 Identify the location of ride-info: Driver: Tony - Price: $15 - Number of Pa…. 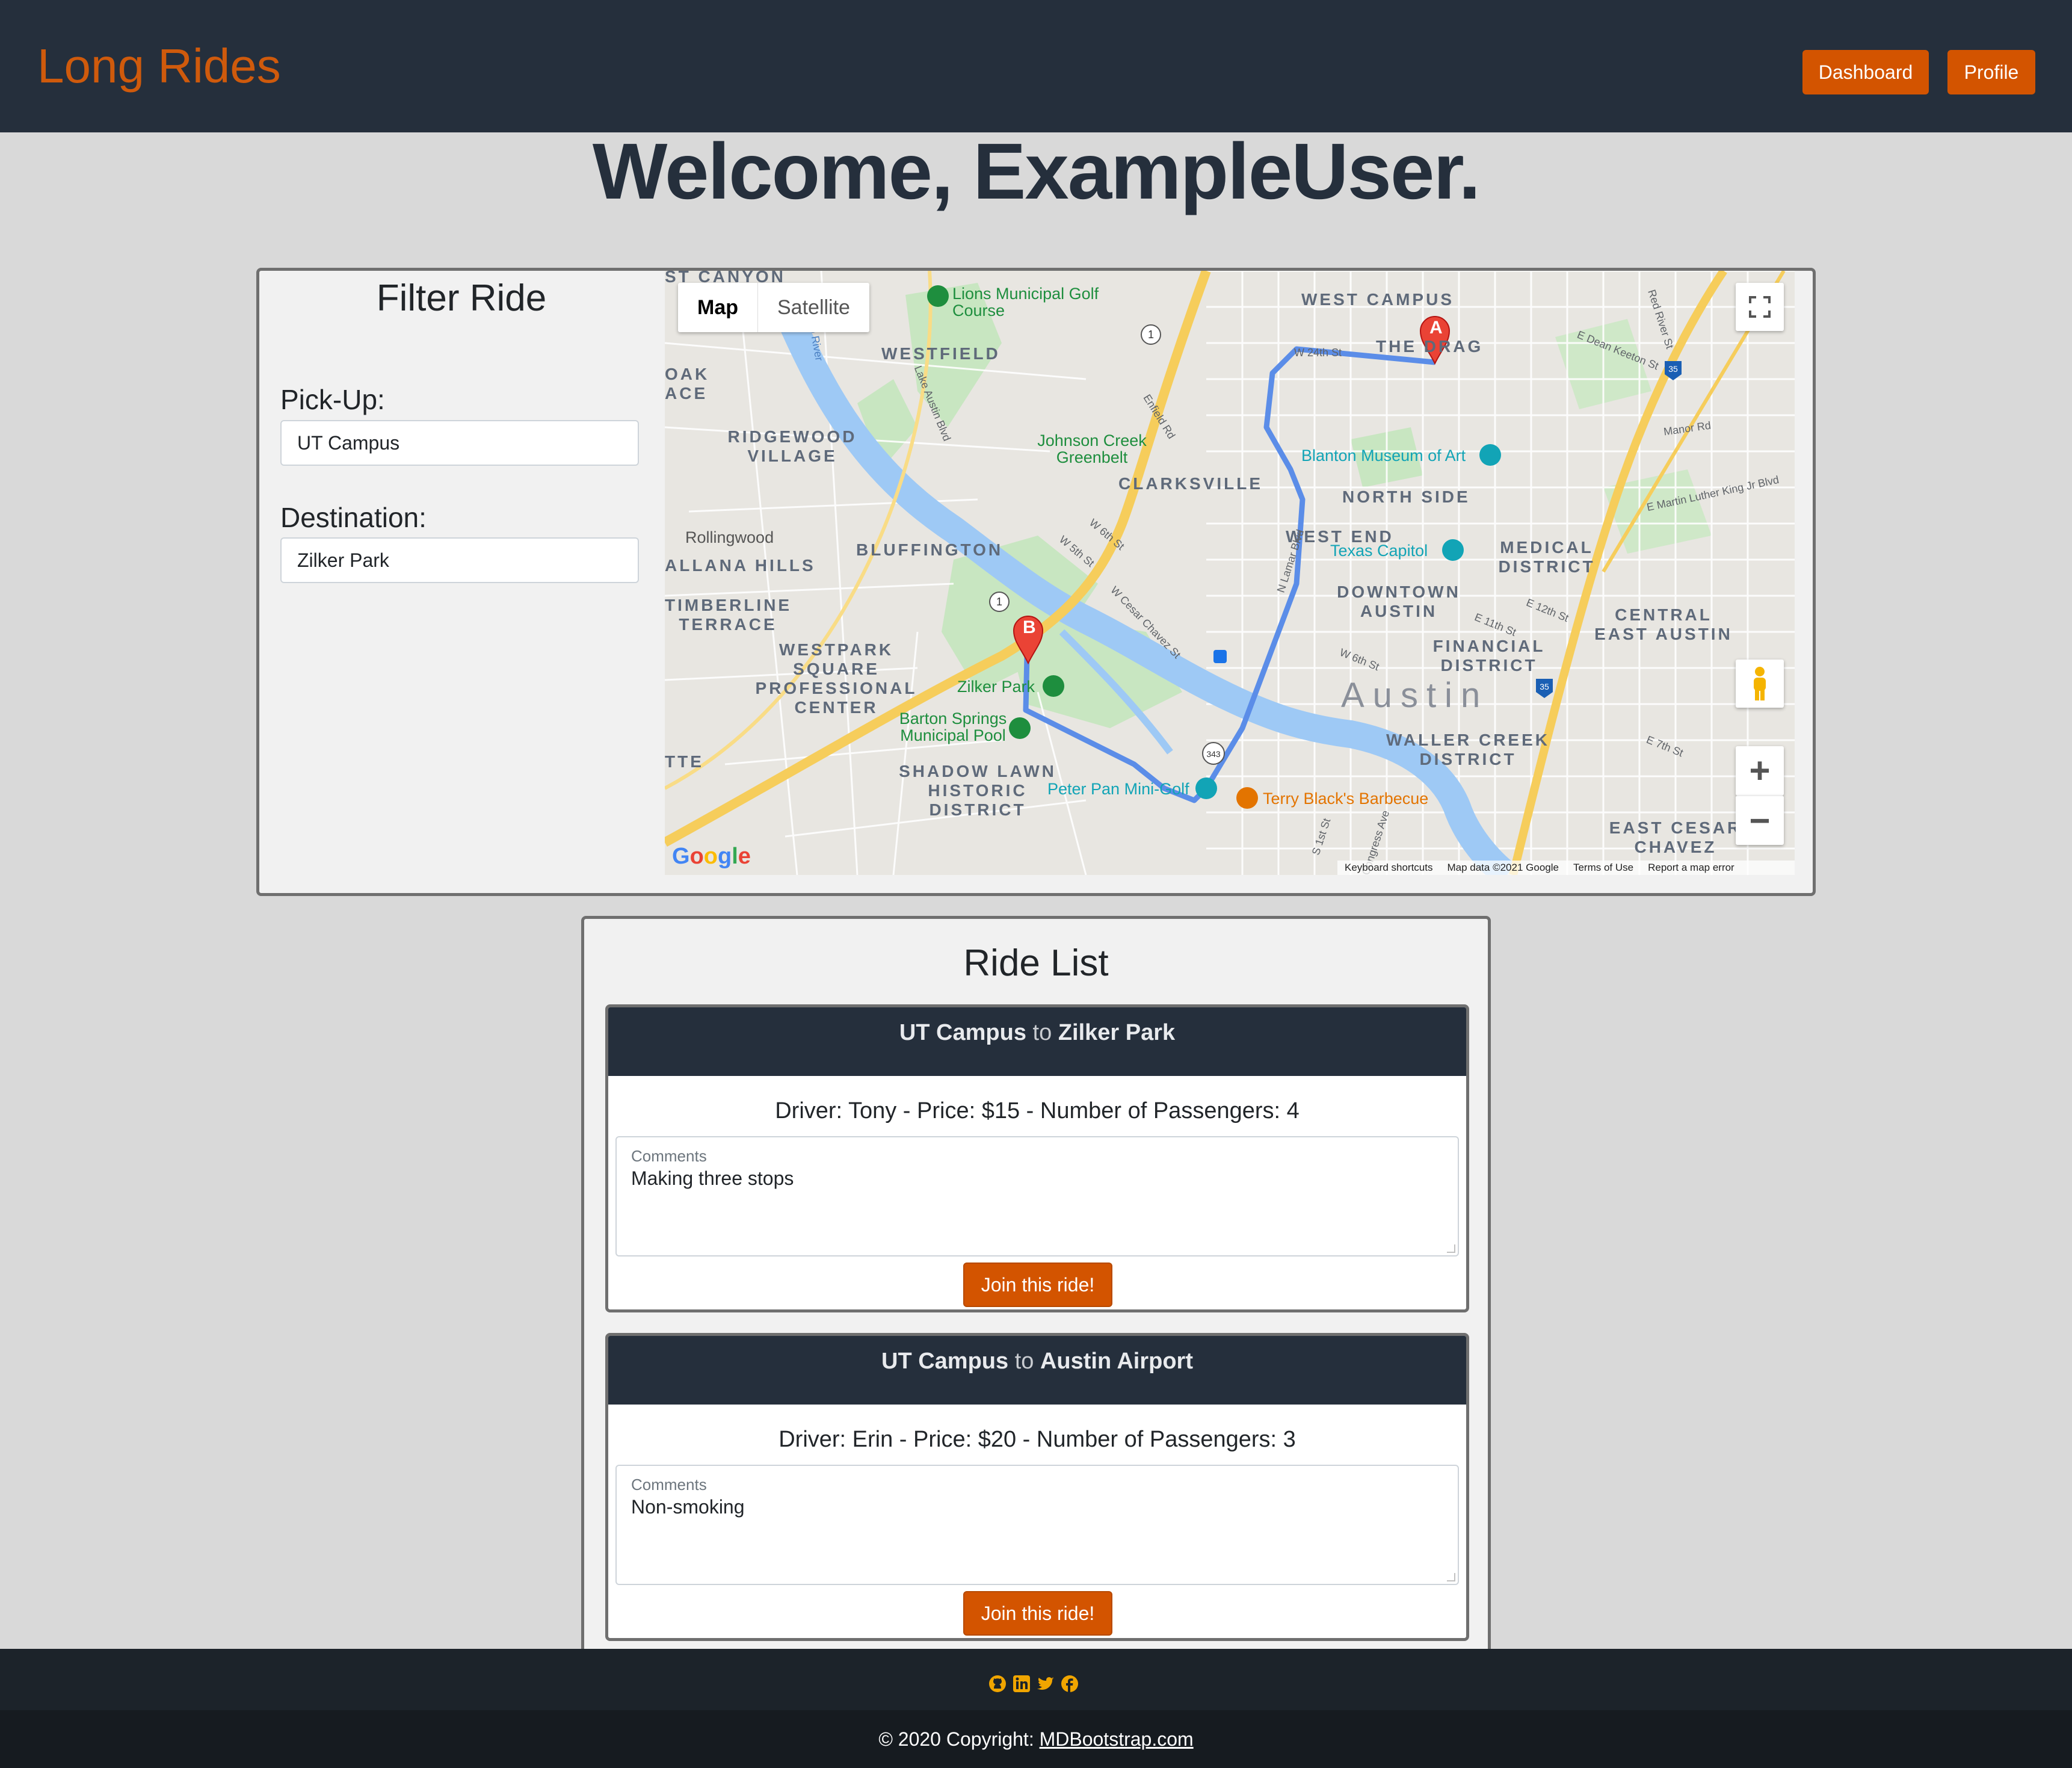
(1037, 1111).